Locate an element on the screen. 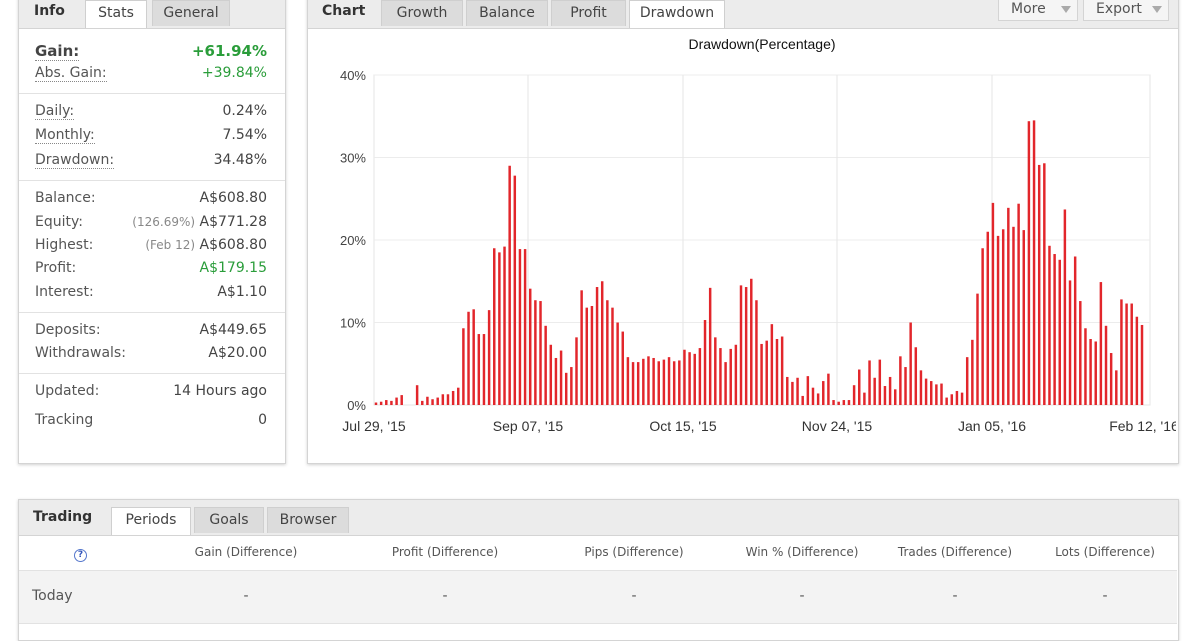 The image size is (1200, 641). x-tick-label: Feb 12, '16 is located at coordinates (1142, 426).